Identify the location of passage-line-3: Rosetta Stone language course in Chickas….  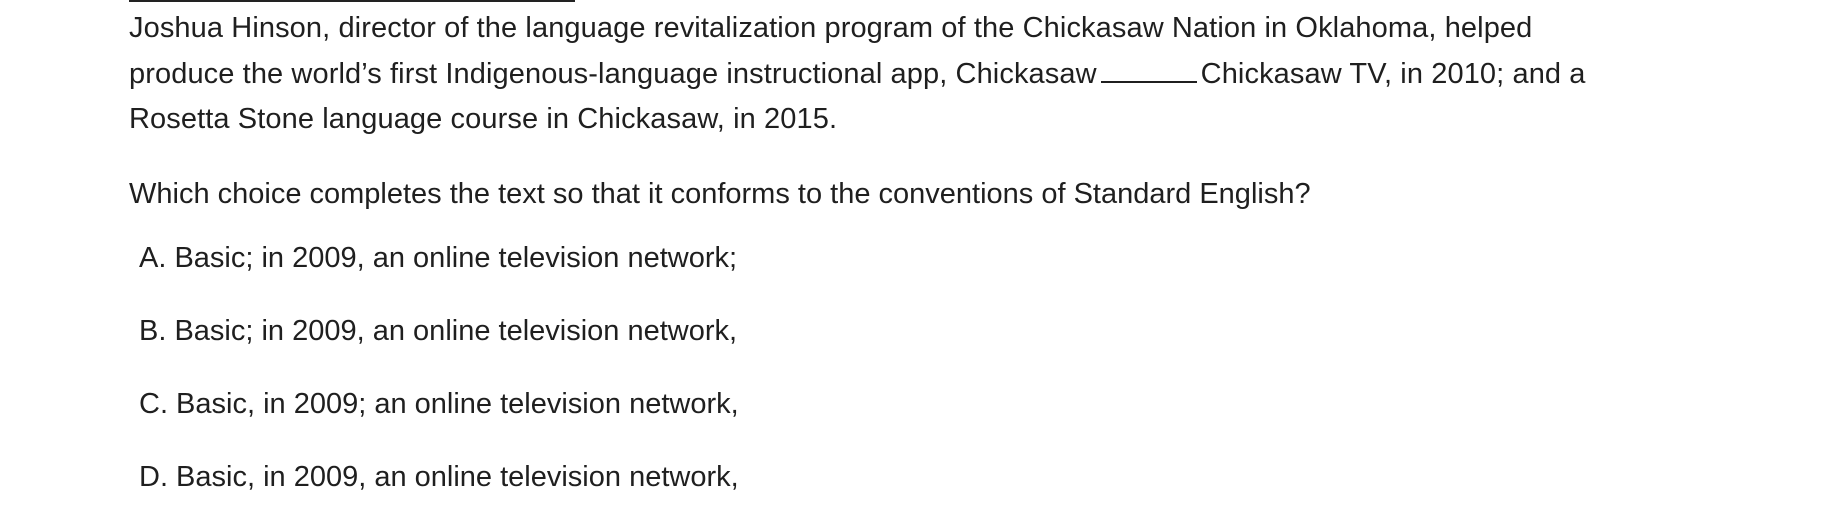
(483, 119).